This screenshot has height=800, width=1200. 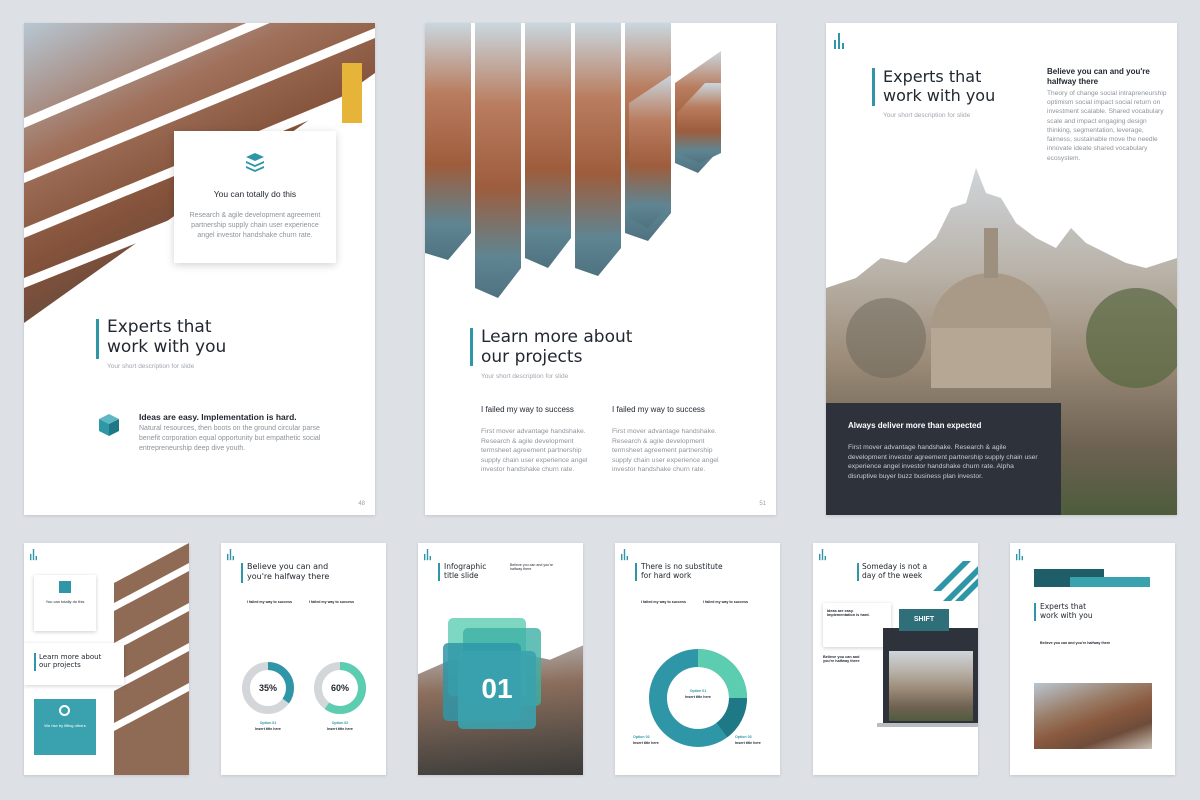 I want to click on caption1-title: Option 01, so click(x=268, y=723).